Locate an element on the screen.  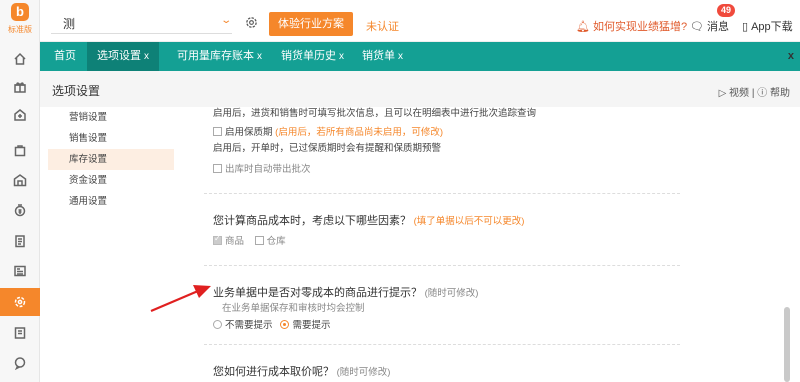
settings-icon is located at coordinates (20, 302).